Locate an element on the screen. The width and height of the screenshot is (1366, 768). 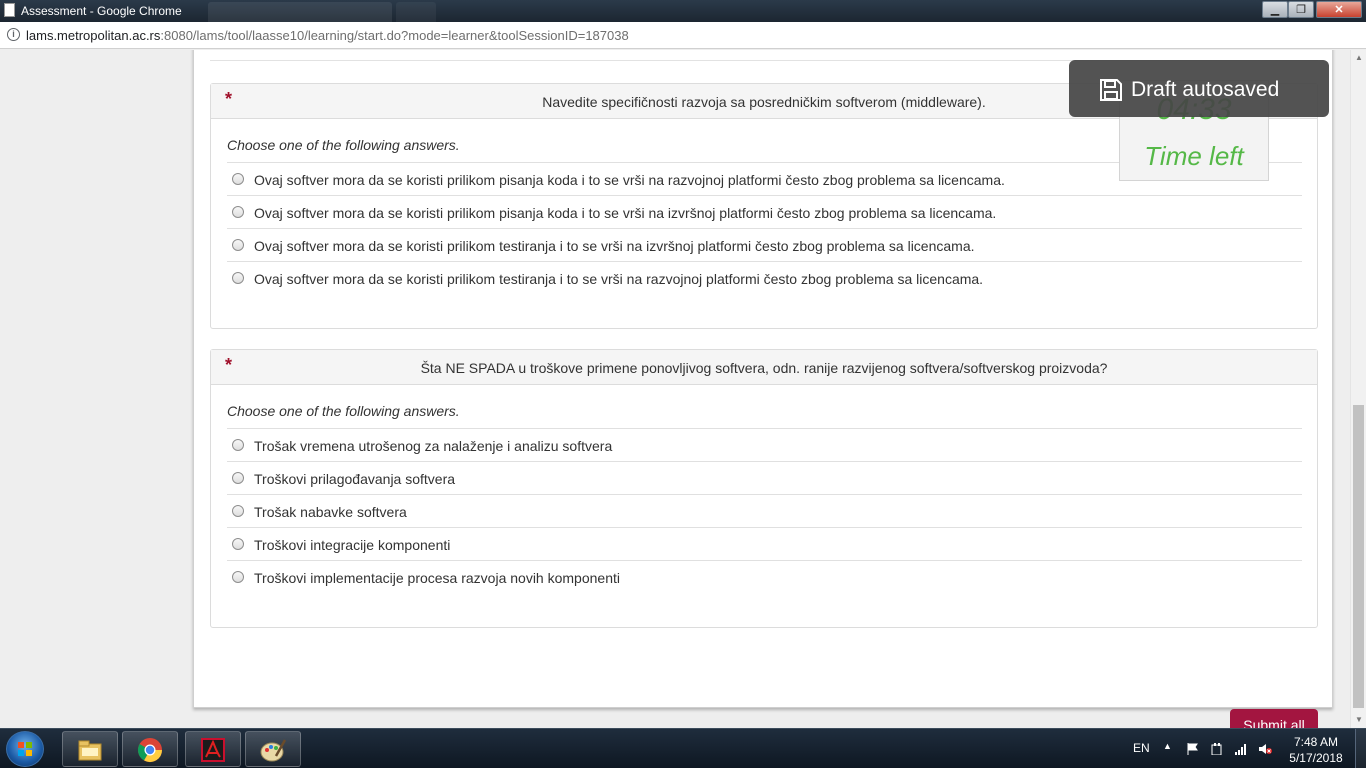
system-clock: 7:48 AM 5/17/2018 is located at coordinates (1316, 750).